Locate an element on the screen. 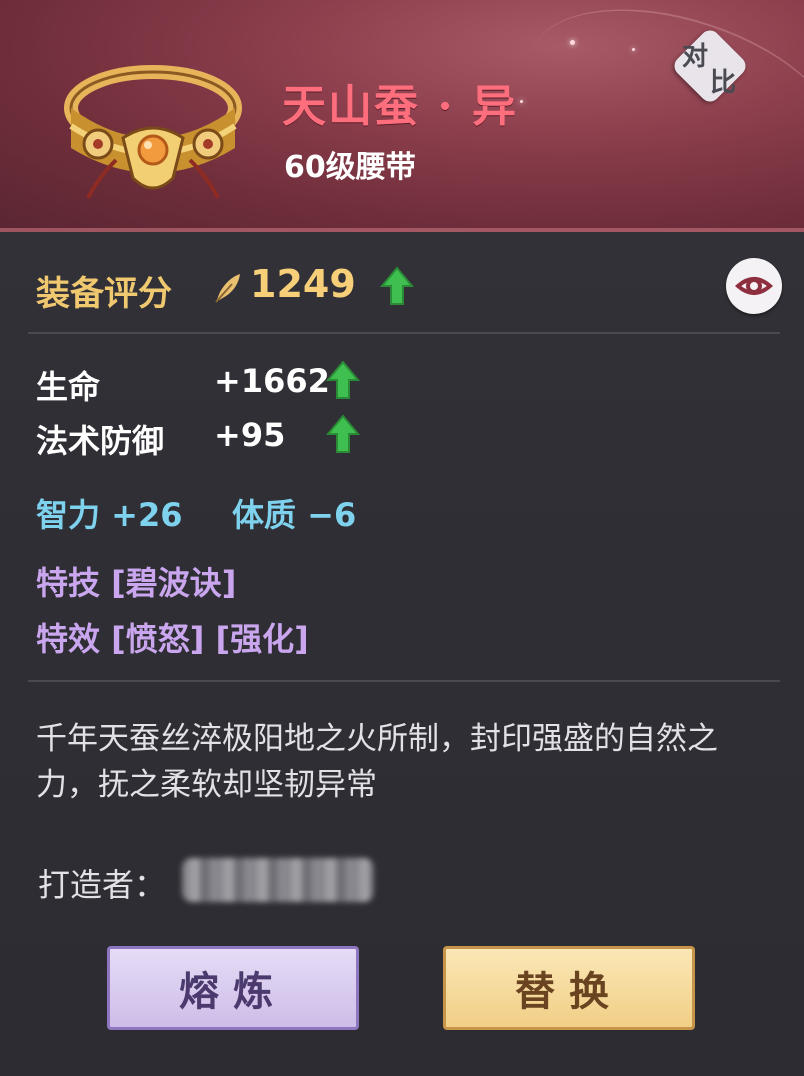 The image size is (804, 1076). maker-label: 打造者： is located at coordinates (102, 885).